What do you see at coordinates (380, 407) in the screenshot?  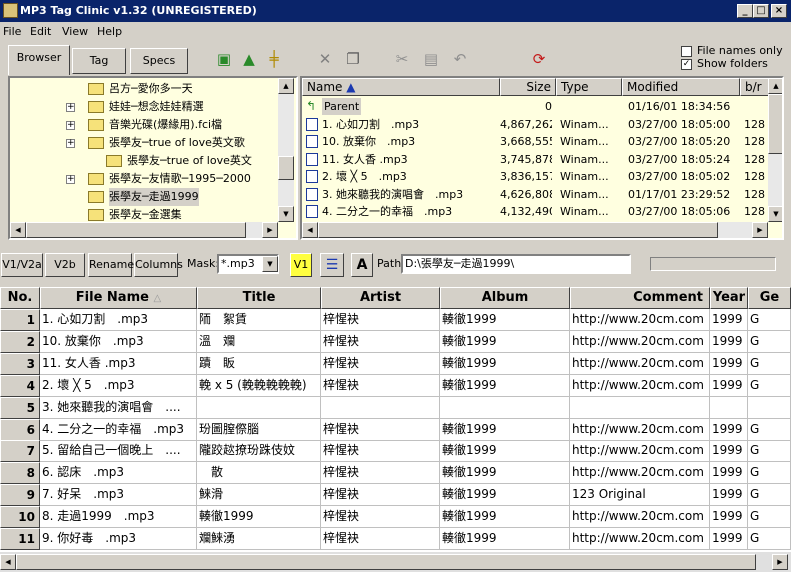 I see `cell-artist` at bounding box center [380, 407].